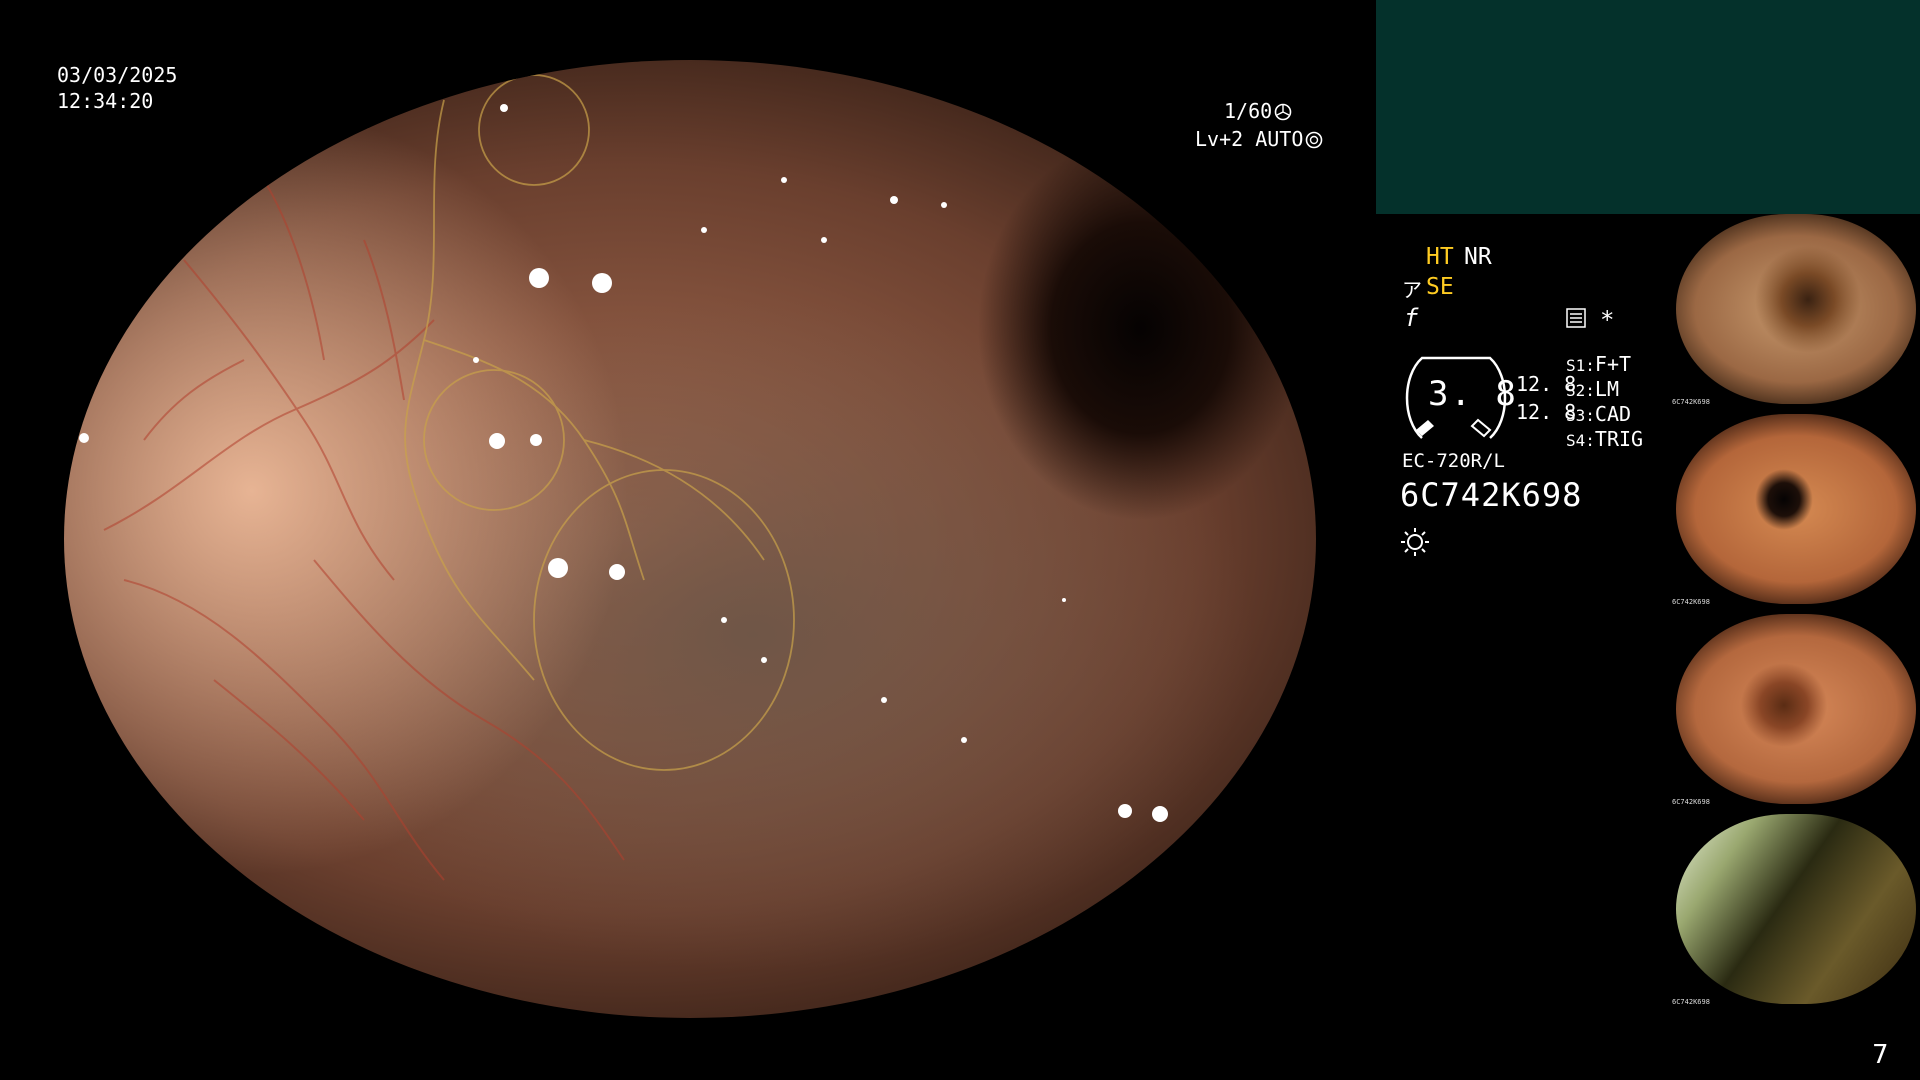 This screenshot has width=1920, height=1080. Describe the element at coordinates (1880, 1055) in the screenshot. I see `page-number: 7` at that location.